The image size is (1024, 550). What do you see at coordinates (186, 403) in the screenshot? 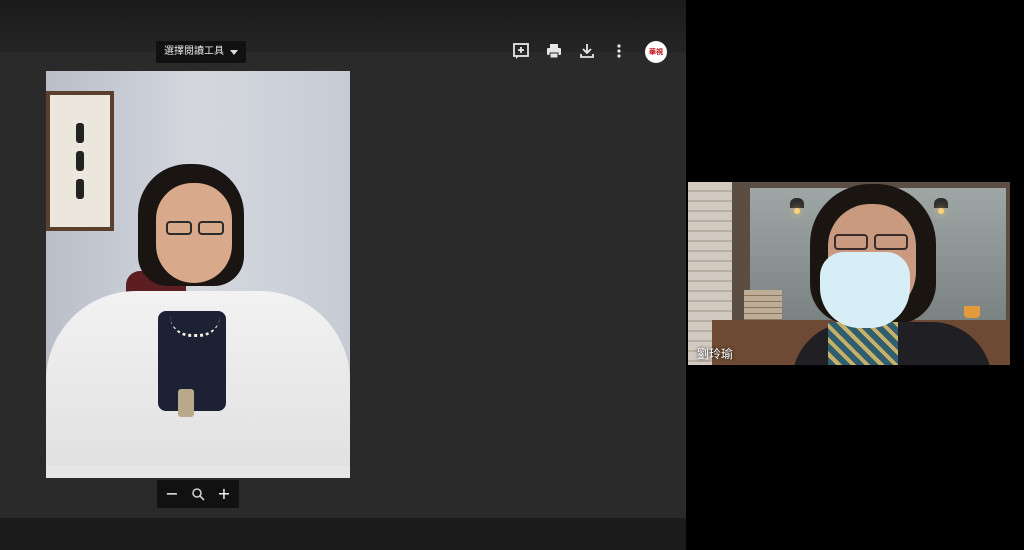
I see `wristwatch` at bounding box center [186, 403].